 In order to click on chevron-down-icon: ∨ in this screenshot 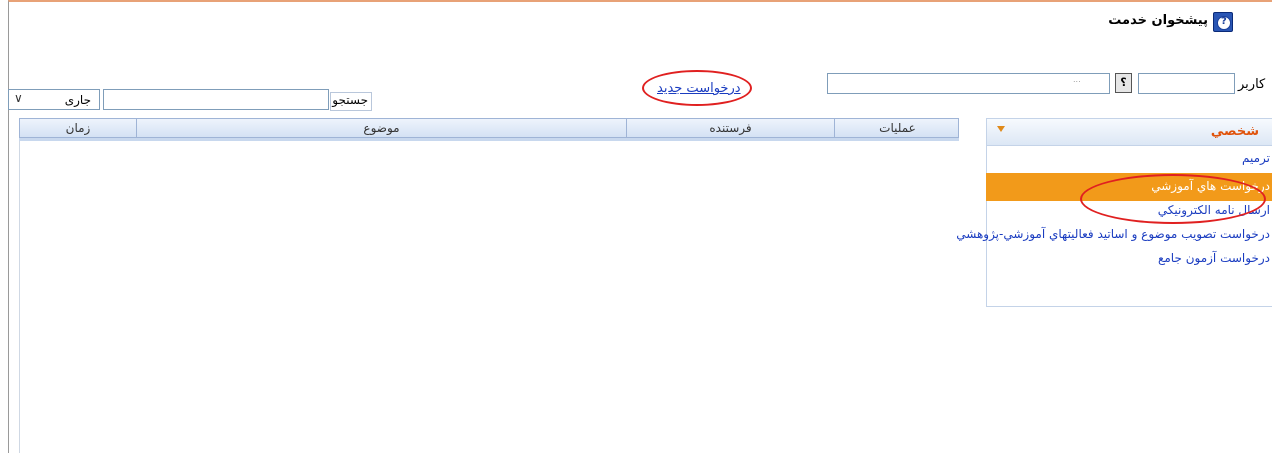, I will do `click(18, 98)`.